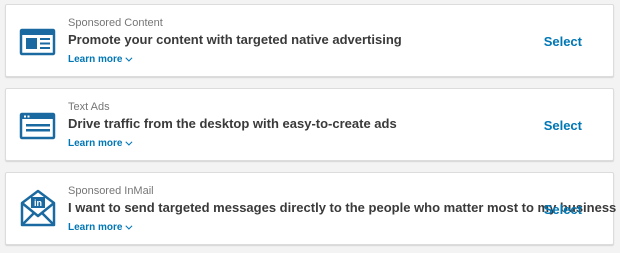 The image size is (620, 253). I want to click on ad-option-category: Text Ads, so click(89, 107).